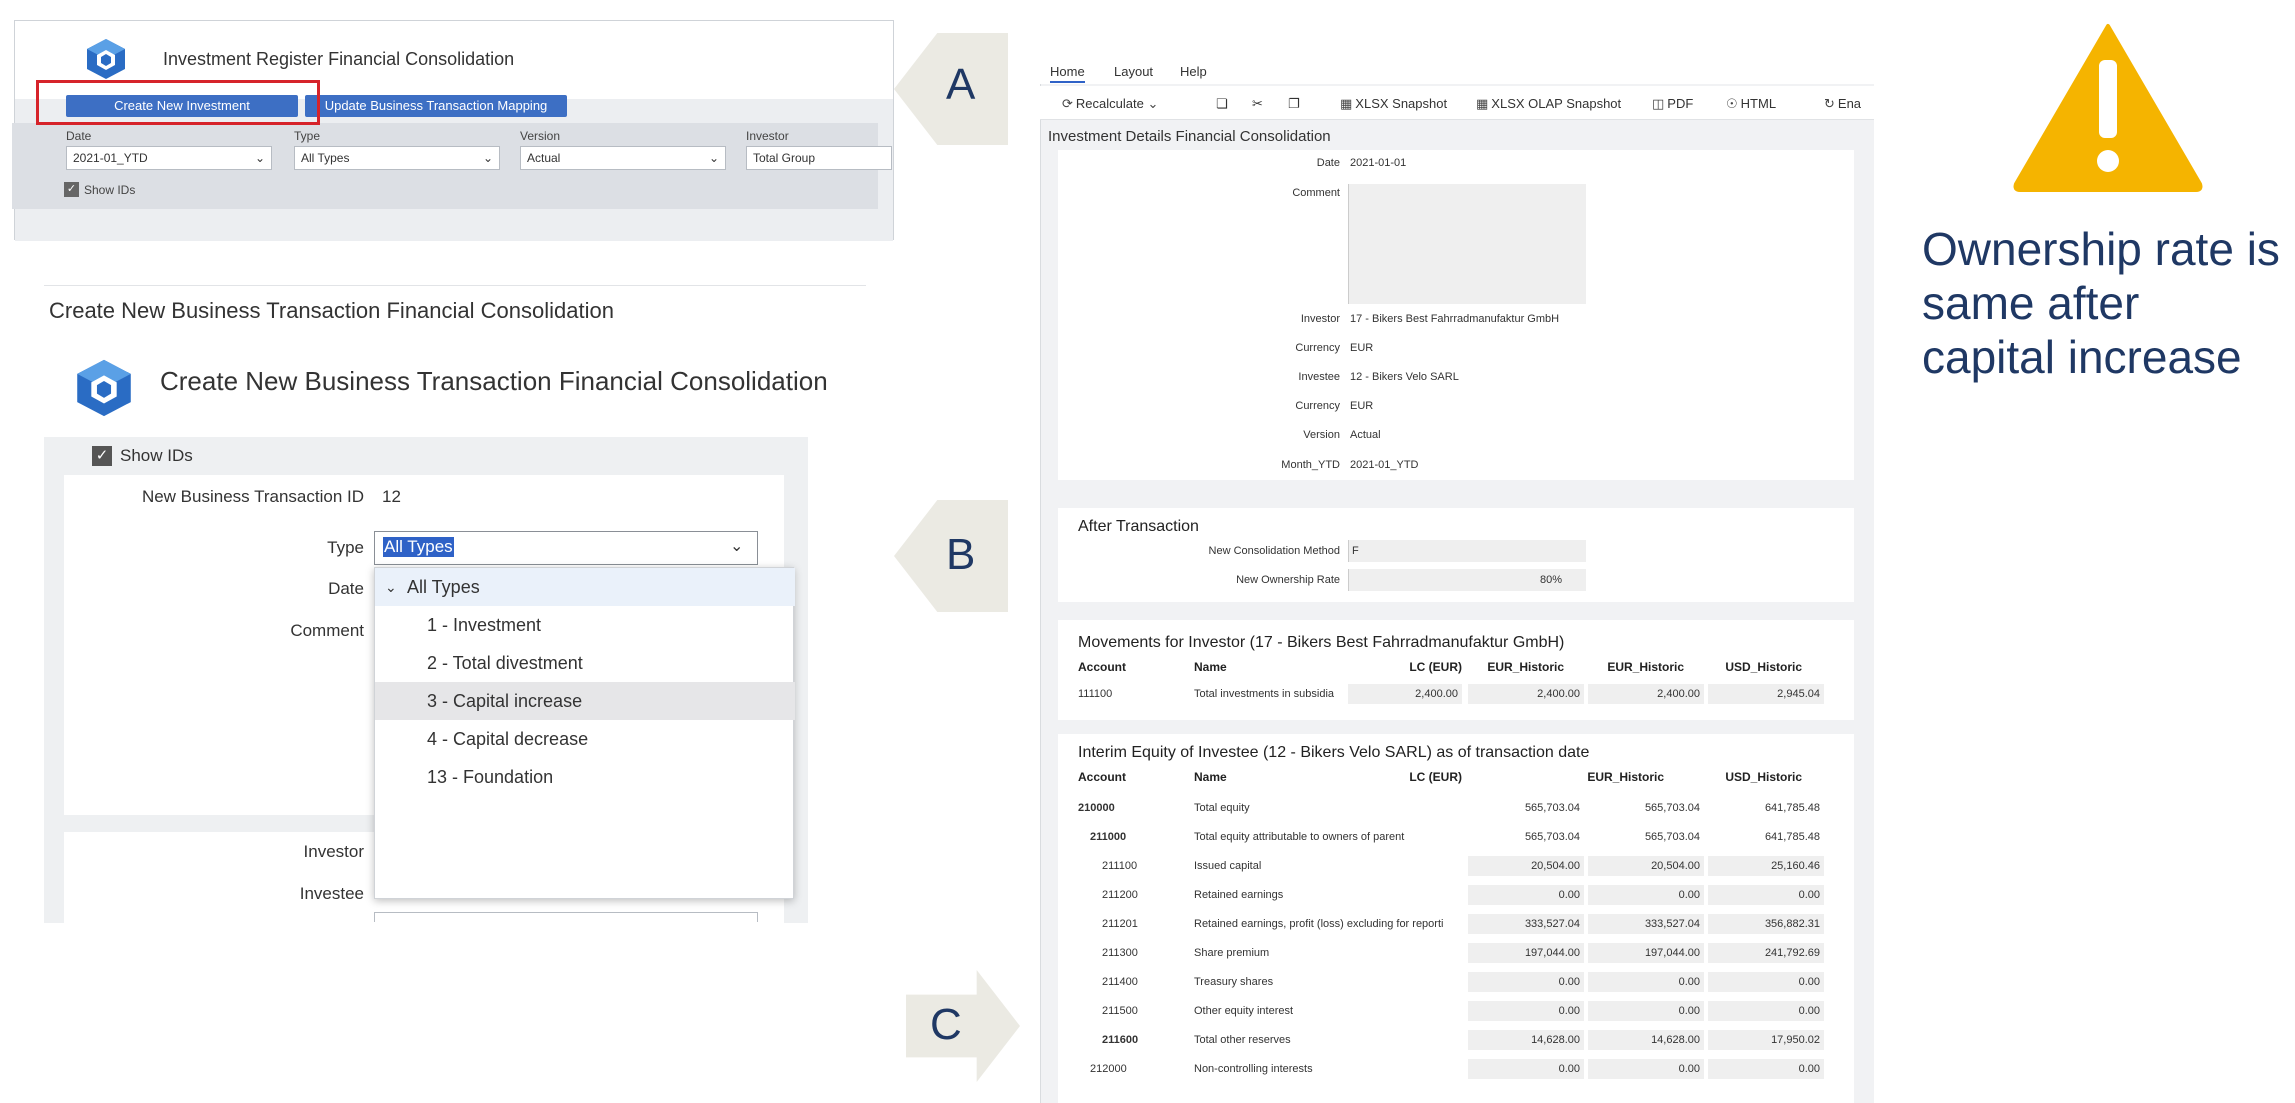  What do you see at coordinates (1244, 1011) in the screenshot?
I see `equity-row-name: Other equity interest` at bounding box center [1244, 1011].